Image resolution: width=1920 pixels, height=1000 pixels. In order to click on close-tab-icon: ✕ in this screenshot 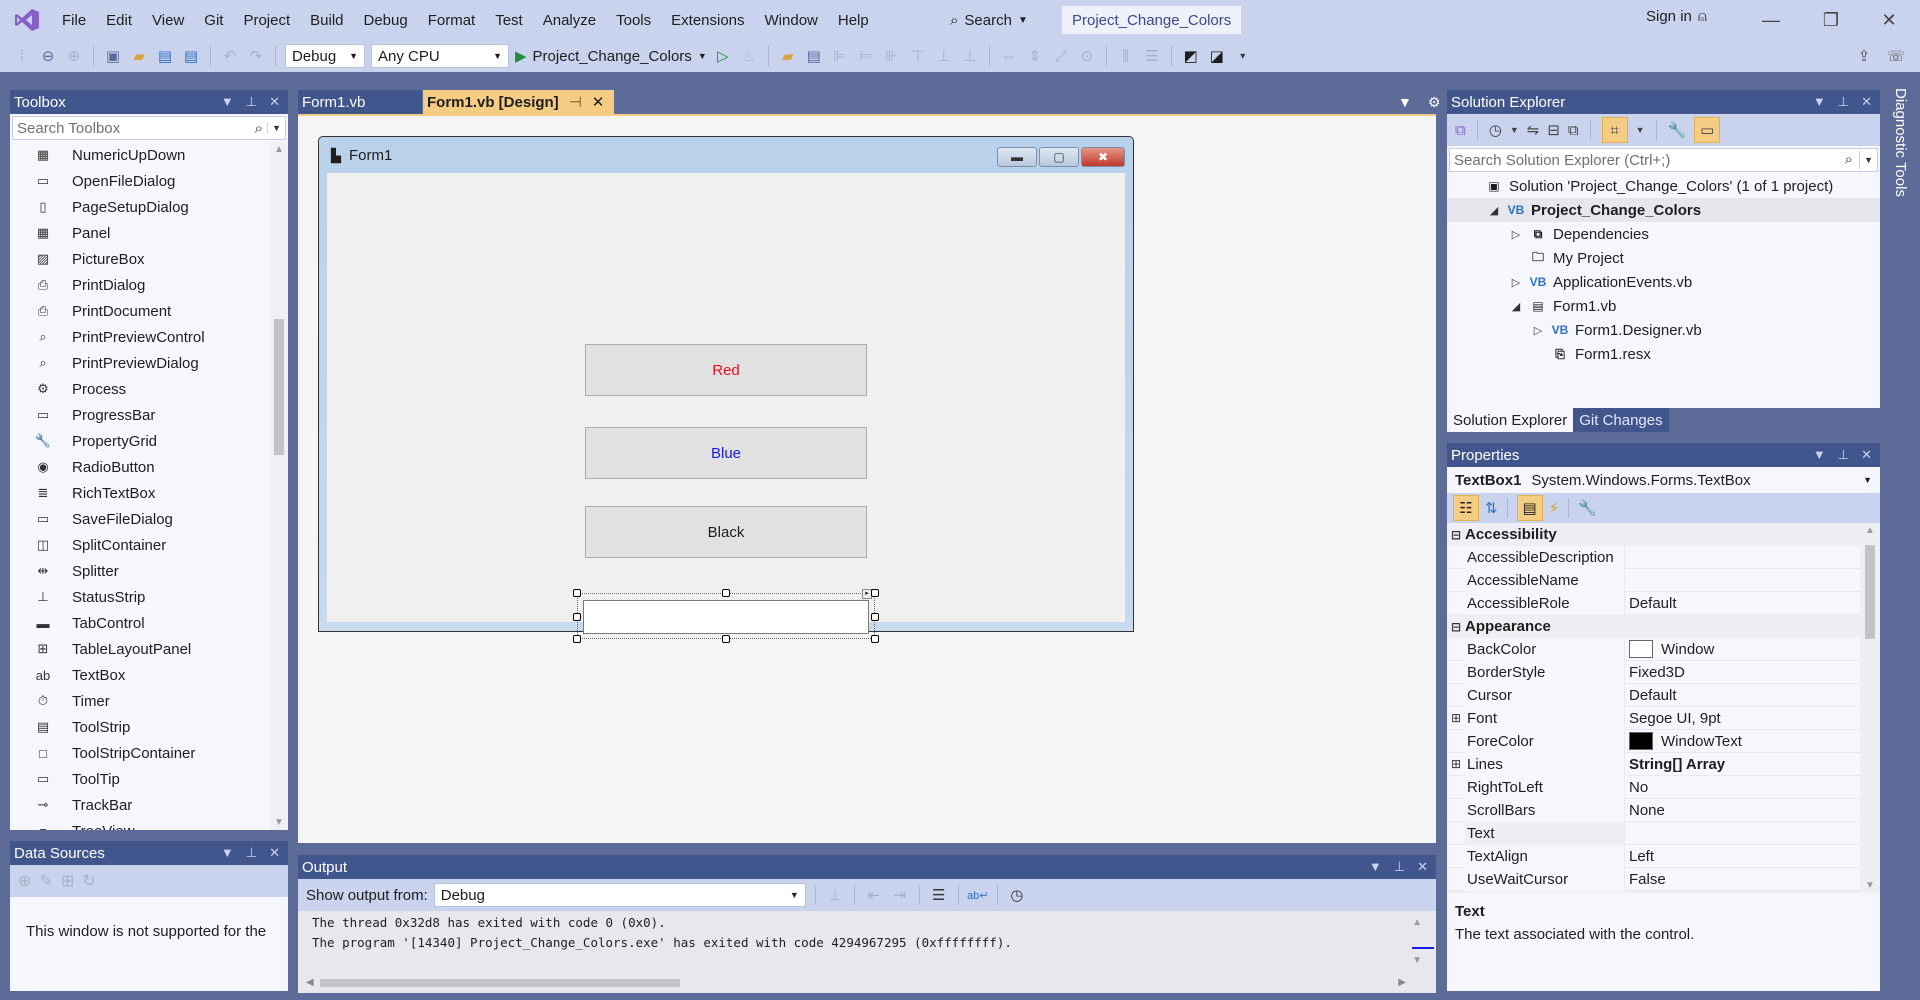, I will do `click(598, 102)`.